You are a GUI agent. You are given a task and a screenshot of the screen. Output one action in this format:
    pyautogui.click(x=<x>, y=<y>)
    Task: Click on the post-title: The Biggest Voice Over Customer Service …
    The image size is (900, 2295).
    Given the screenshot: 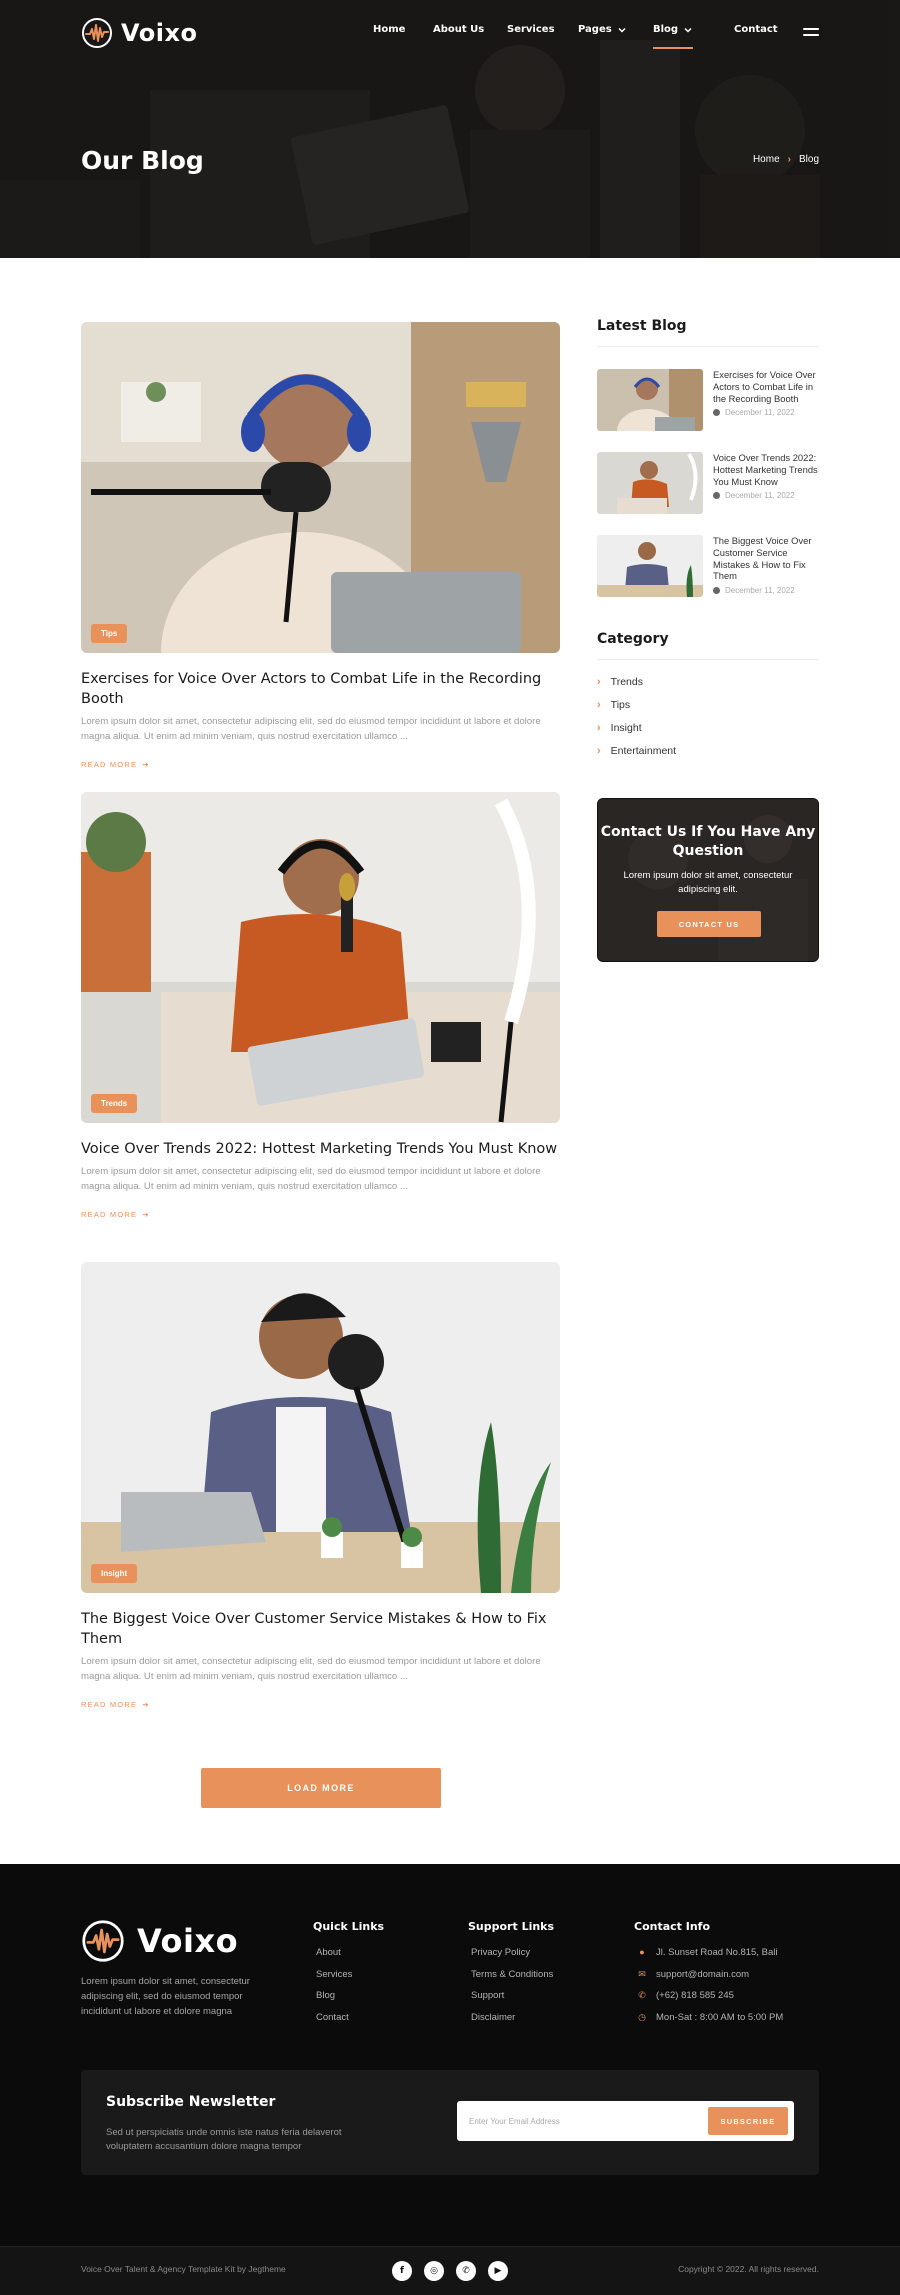 What is the action you would take?
    pyautogui.click(x=320, y=1629)
    